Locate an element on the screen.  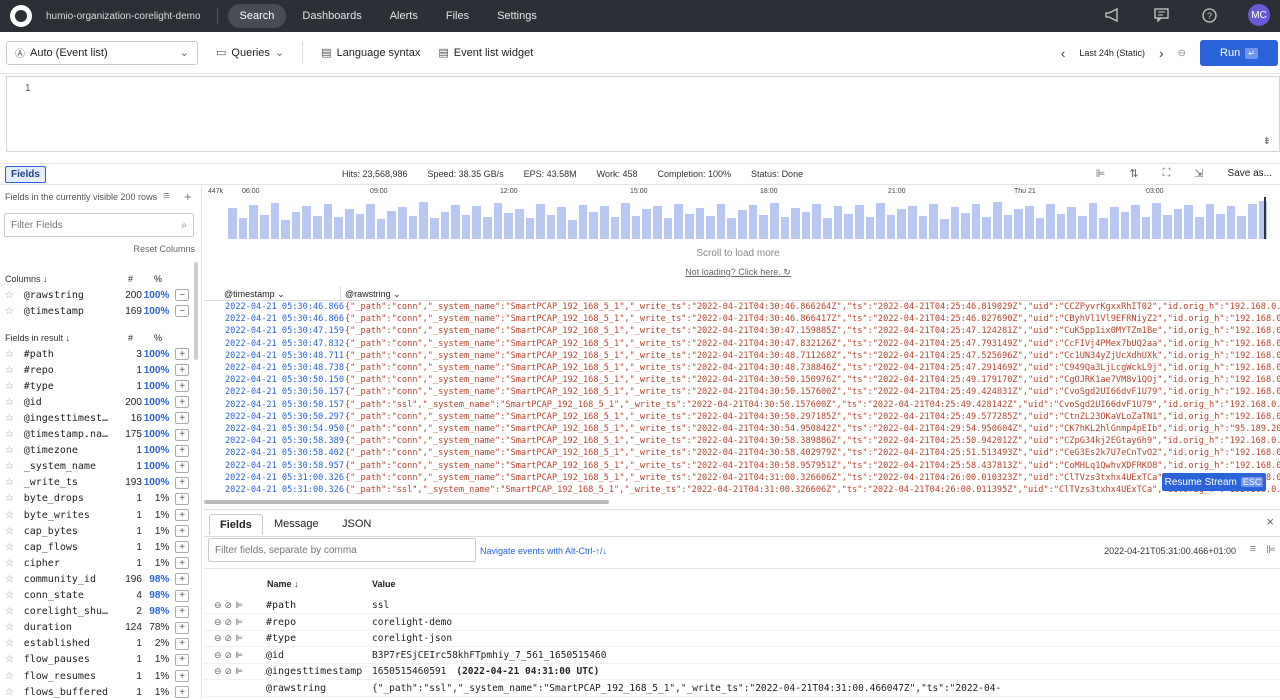
field-row: ☆ _system_name 1 100% + is located at coordinates (97, 467).